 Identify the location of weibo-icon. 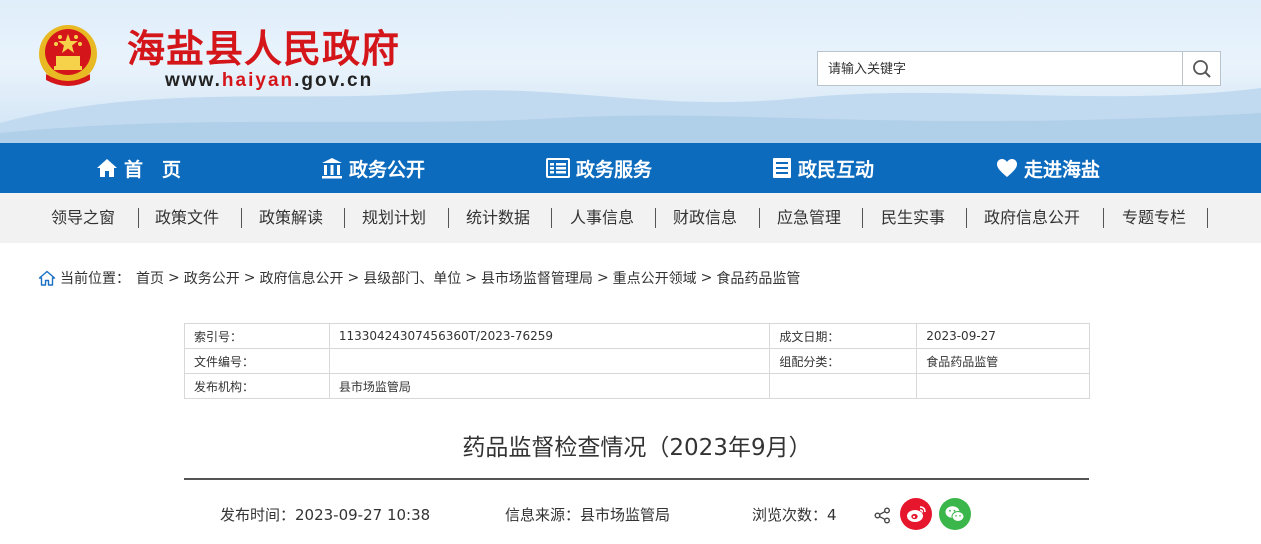
(916, 514).